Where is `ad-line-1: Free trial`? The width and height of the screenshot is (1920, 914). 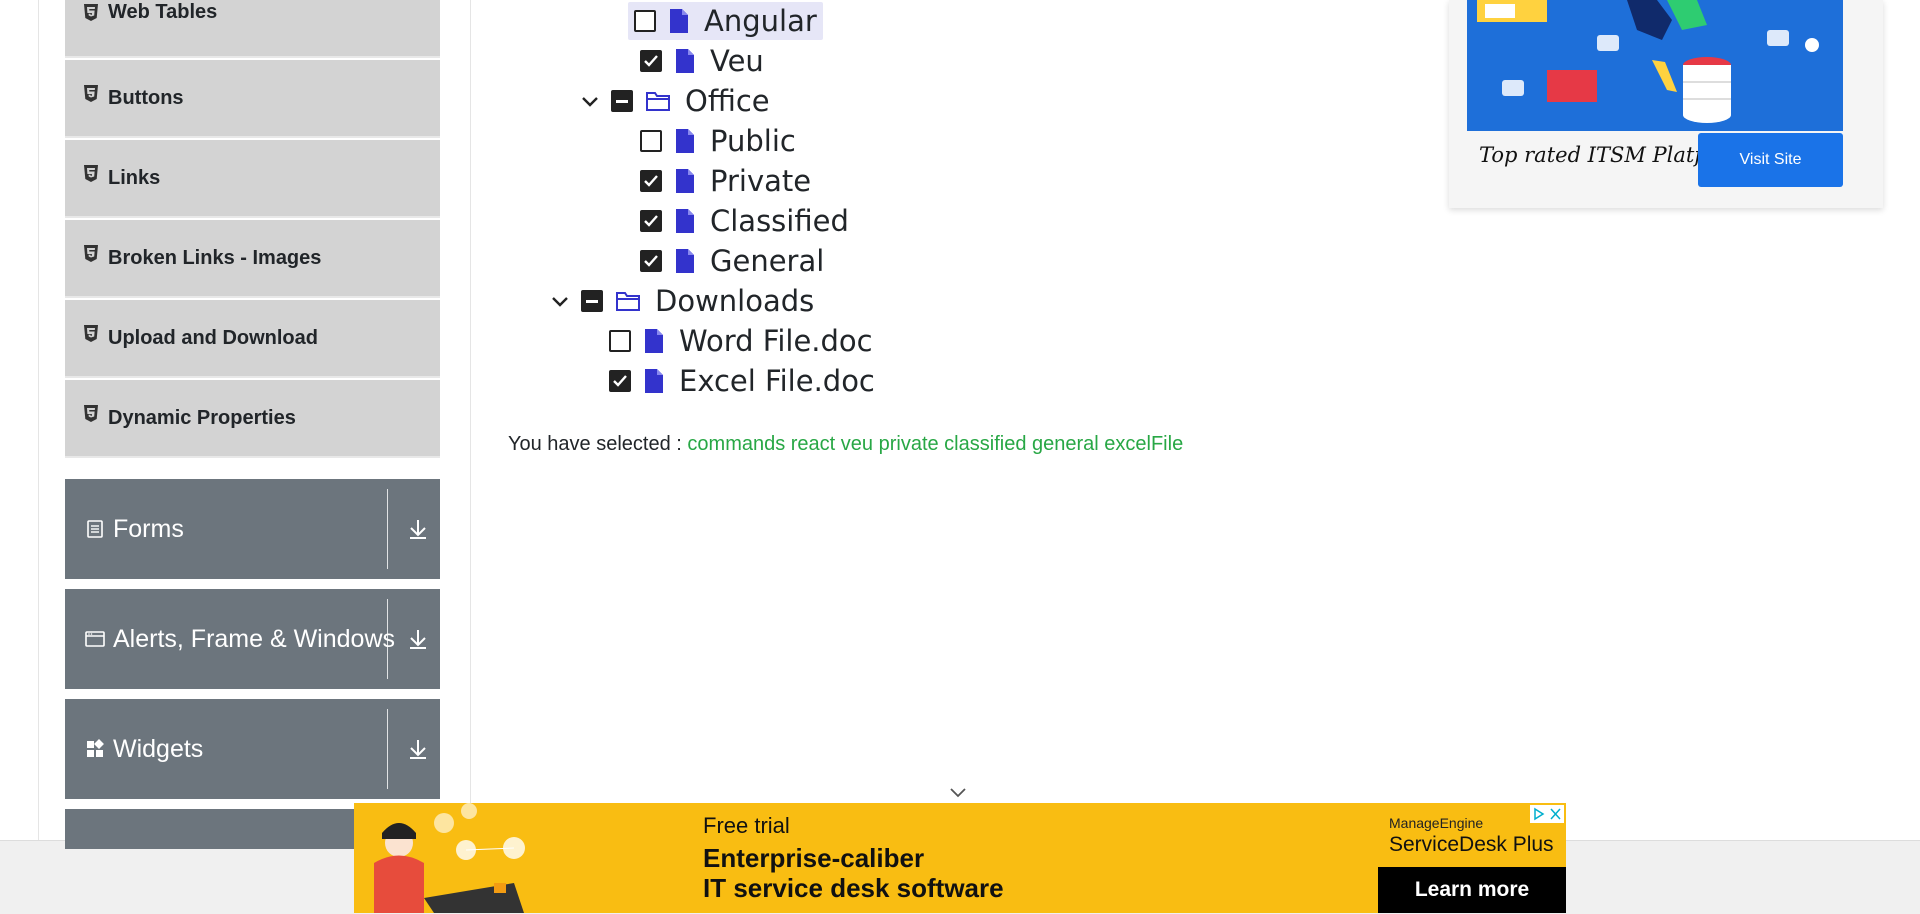
ad-line-1: Free trial is located at coordinates (746, 825).